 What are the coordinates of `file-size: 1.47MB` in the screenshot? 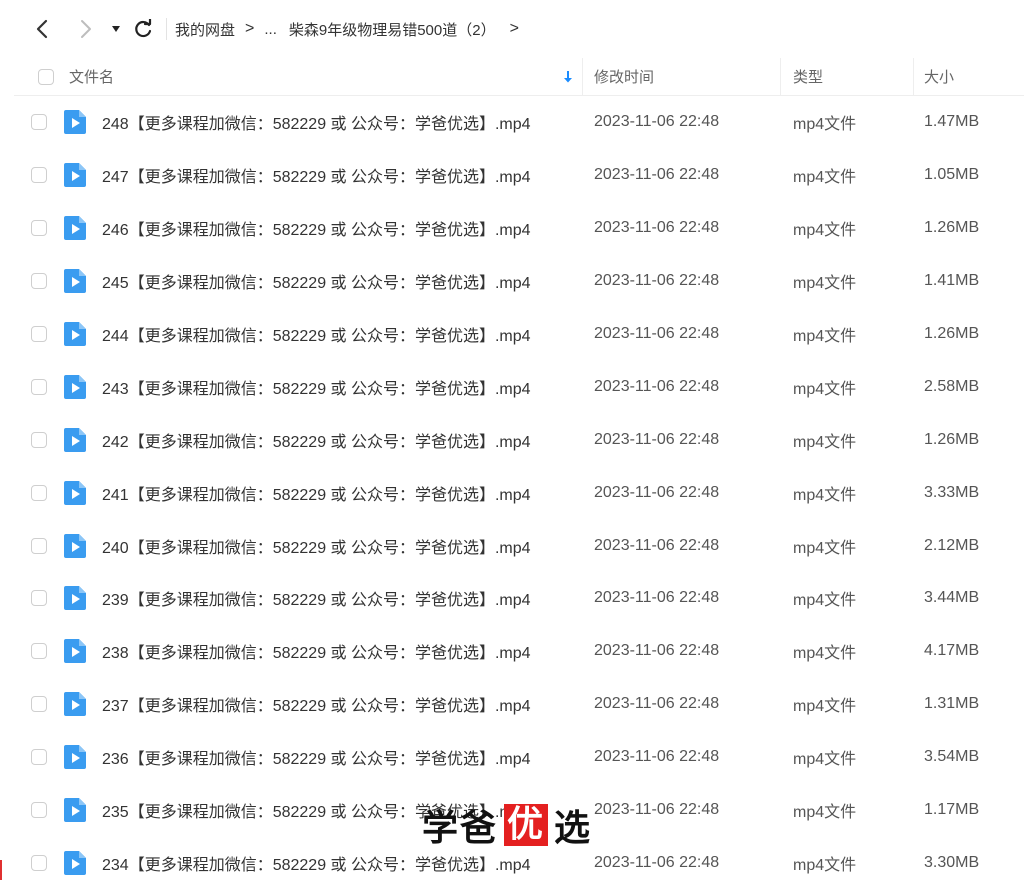 It's located at (952, 122).